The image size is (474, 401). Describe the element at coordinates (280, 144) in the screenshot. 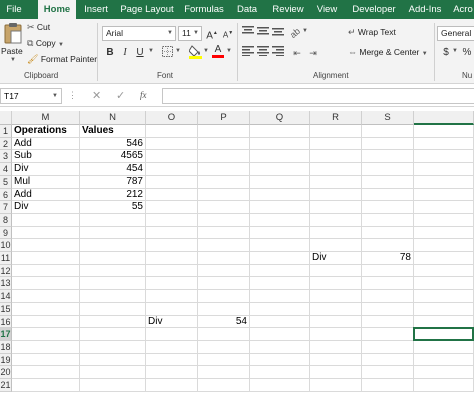

I see `cell-q2` at that location.